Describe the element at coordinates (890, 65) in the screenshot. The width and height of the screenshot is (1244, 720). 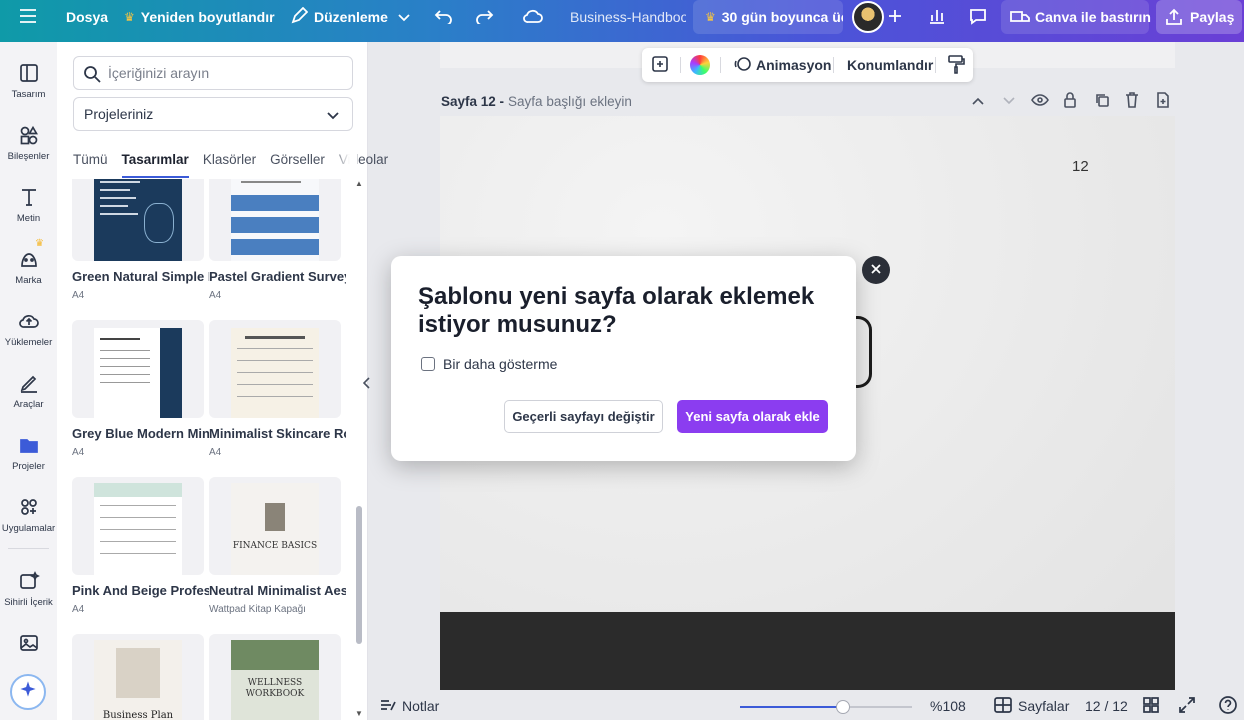
I see `position-button: Konumlandır` at that location.